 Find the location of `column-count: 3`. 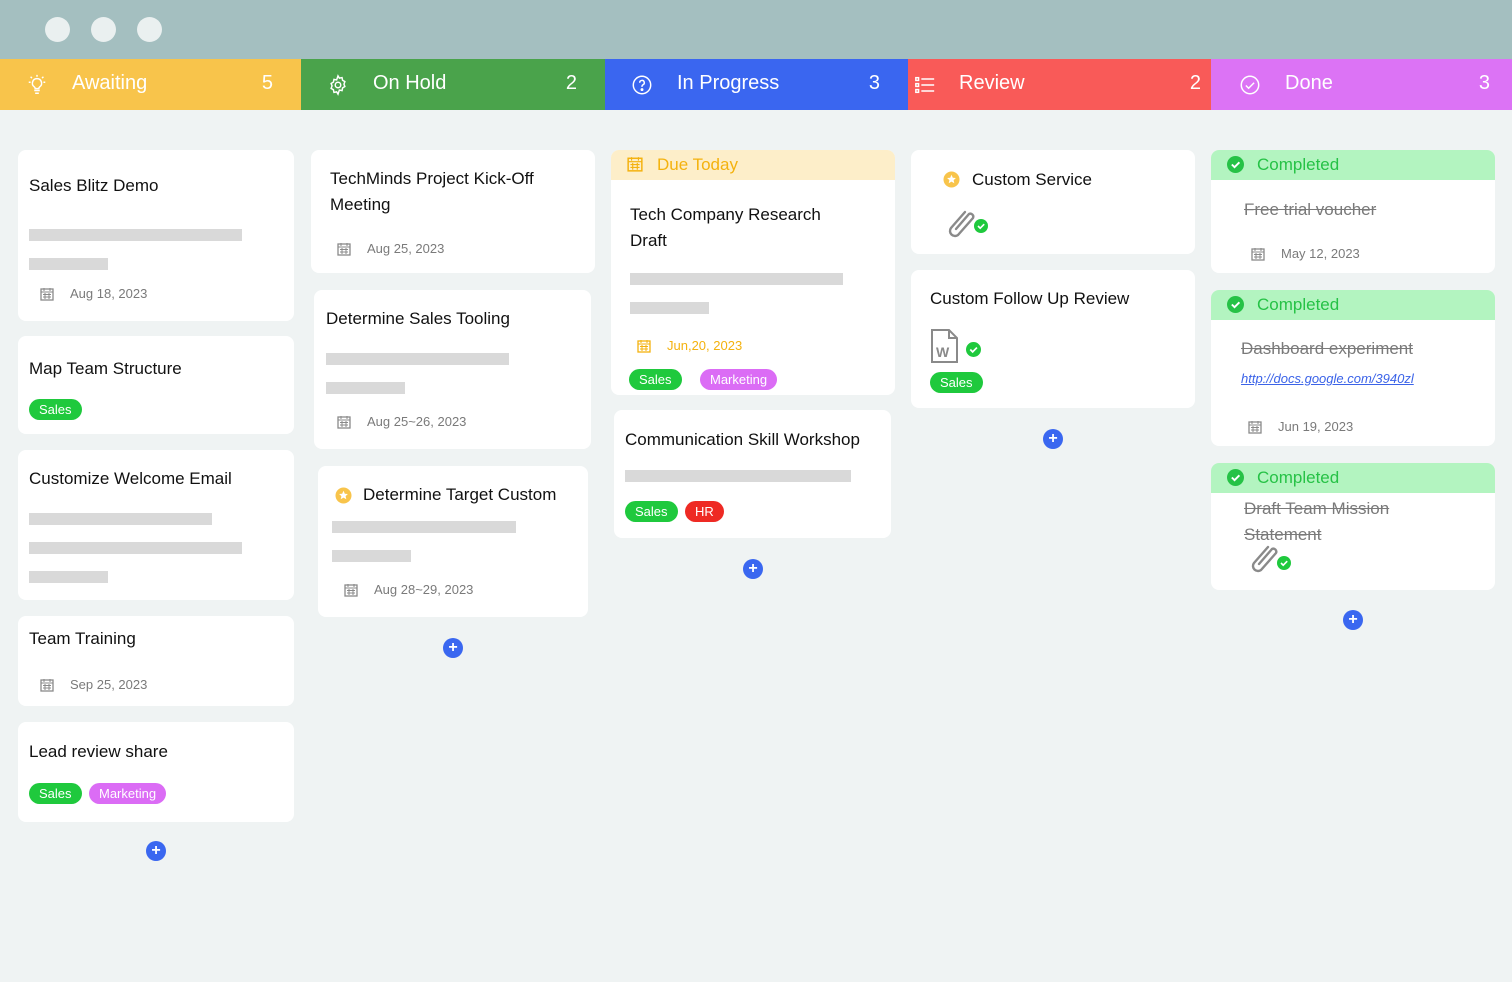

column-count: 3 is located at coordinates (874, 83).